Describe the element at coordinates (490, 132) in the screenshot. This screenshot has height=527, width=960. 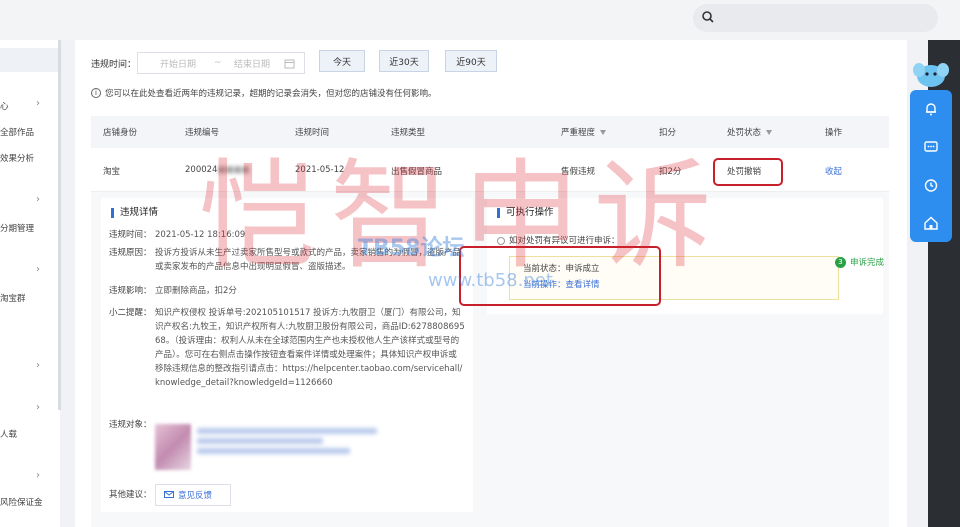
I see `table-header: 店铺身份 违规编号 违规时间 违规类型 严重程度 扣分 处罚状态 操作` at that location.